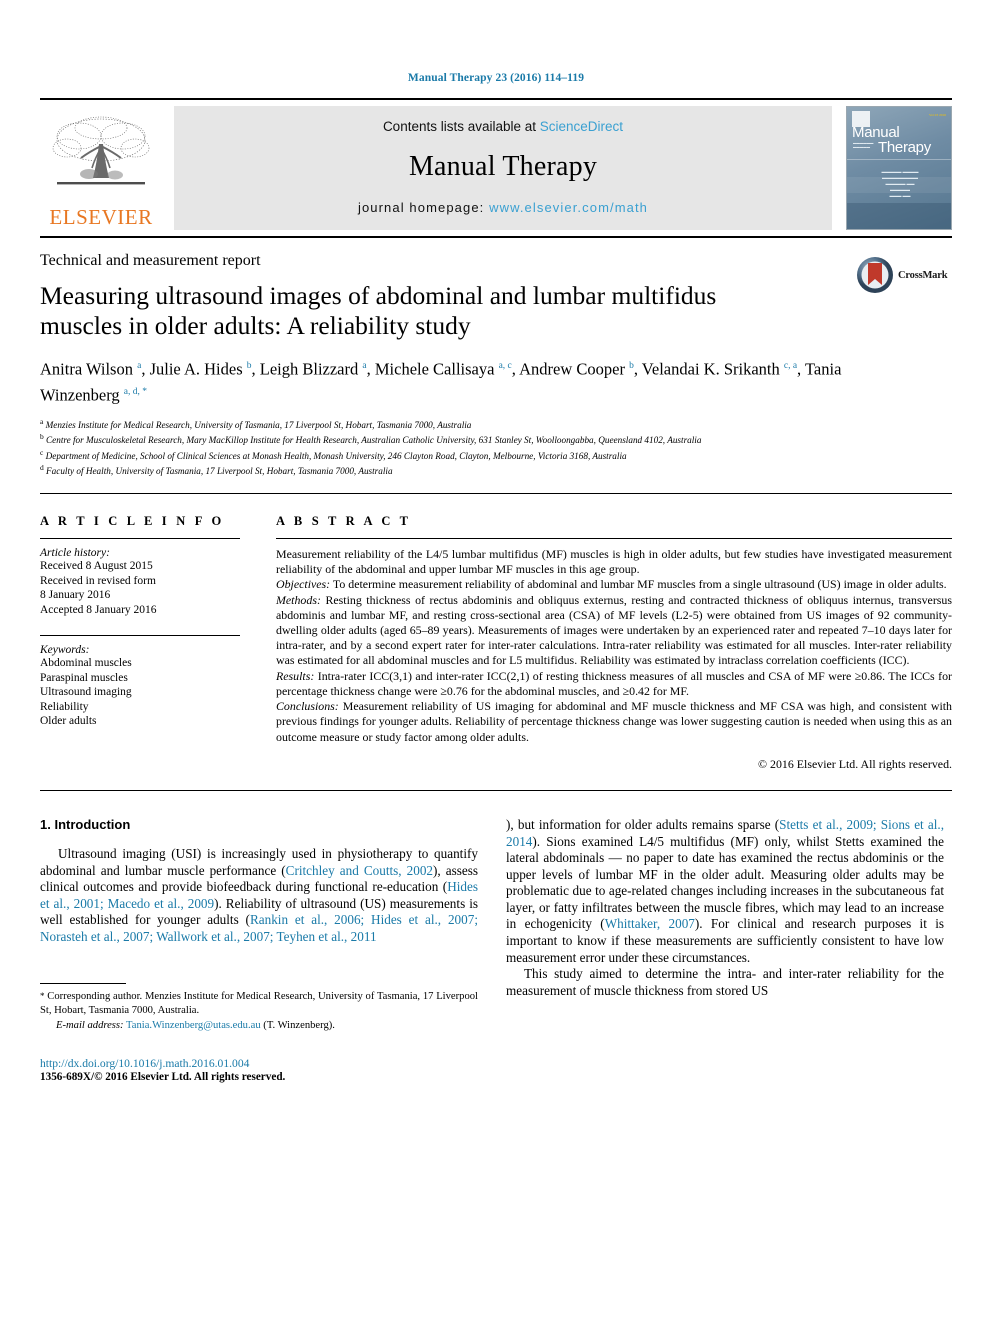 The height and width of the screenshot is (1323, 992). I want to click on journal-homepage-line: journal homepage: www.elsevier.com/math, so click(503, 207).